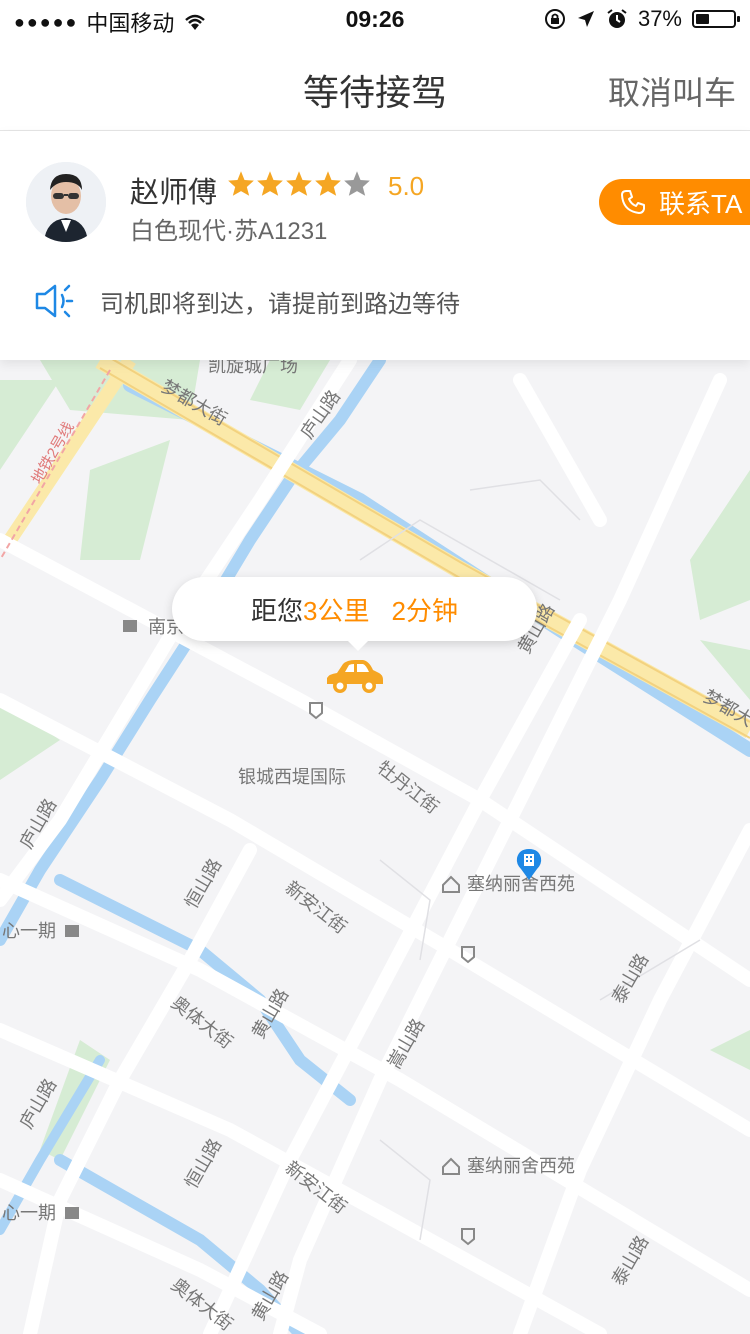 The image size is (750, 1334). I want to click on driver-photo, so click(66, 202).